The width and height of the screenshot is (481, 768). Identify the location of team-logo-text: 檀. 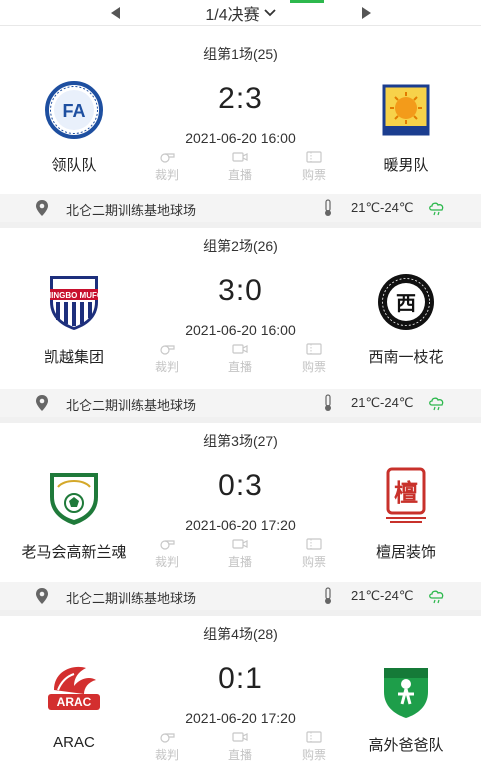
(406, 493).